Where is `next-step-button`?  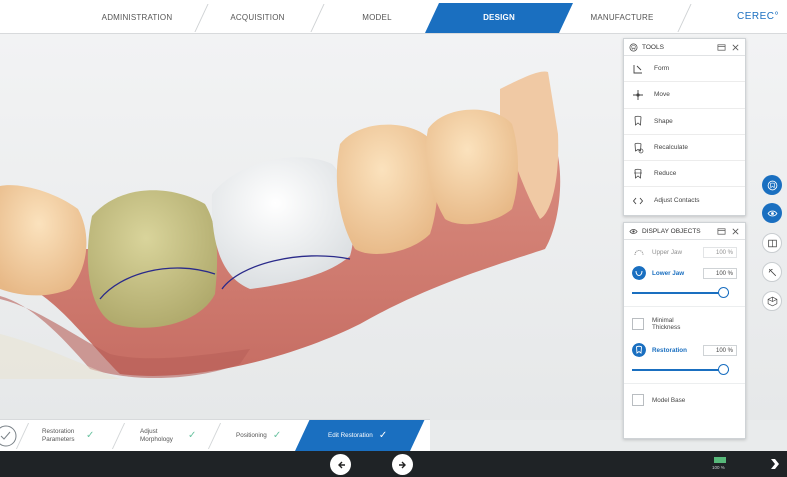 next-step-button is located at coordinates (402, 464).